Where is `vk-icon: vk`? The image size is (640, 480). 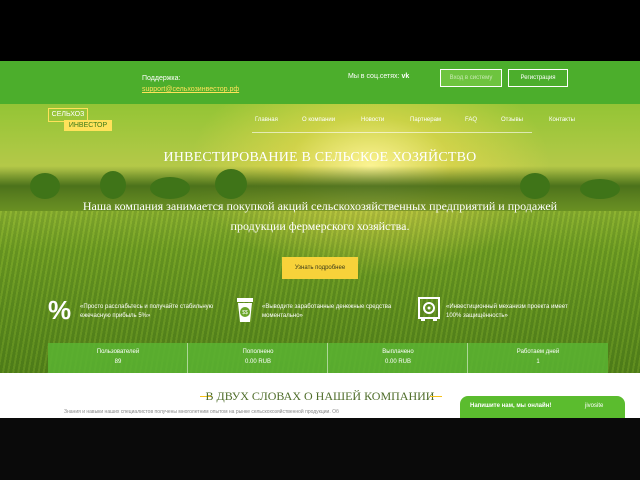 vk-icon: vk is located at coordinates (405, 76).